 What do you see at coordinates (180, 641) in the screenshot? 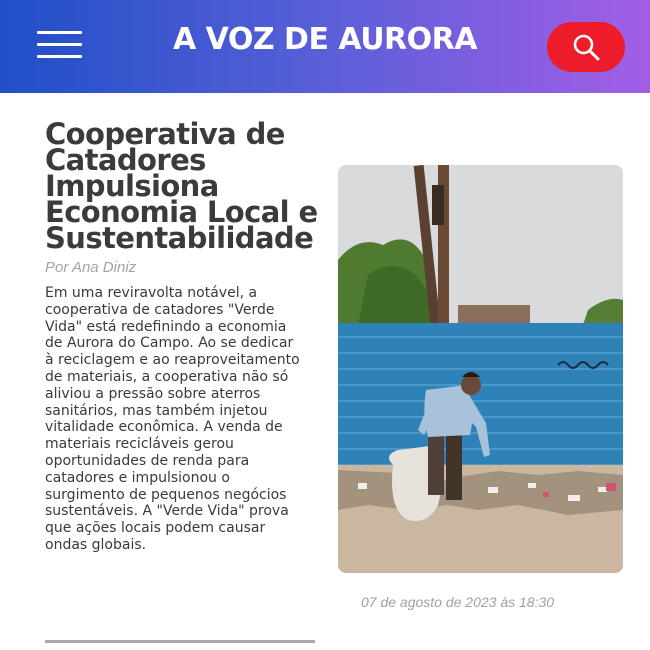
I see `divider` at bounding box center [180, 641].